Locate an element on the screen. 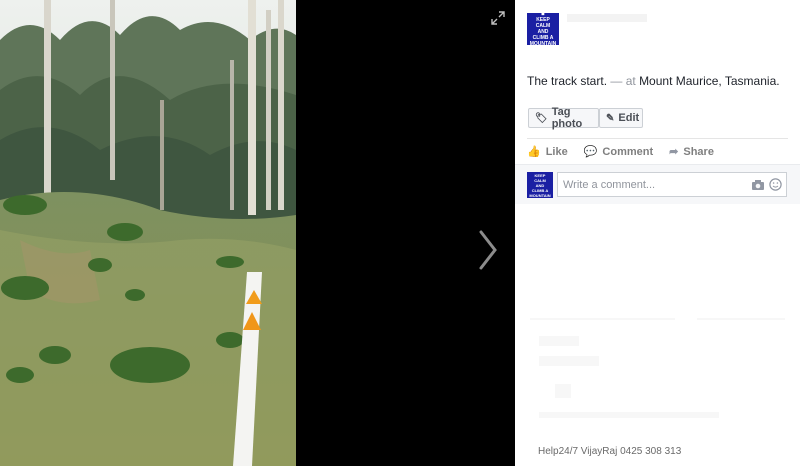  comment-composer: KEEP CALM AND CLIMB A MOUNTAIN is located at coordinates (657, 184).